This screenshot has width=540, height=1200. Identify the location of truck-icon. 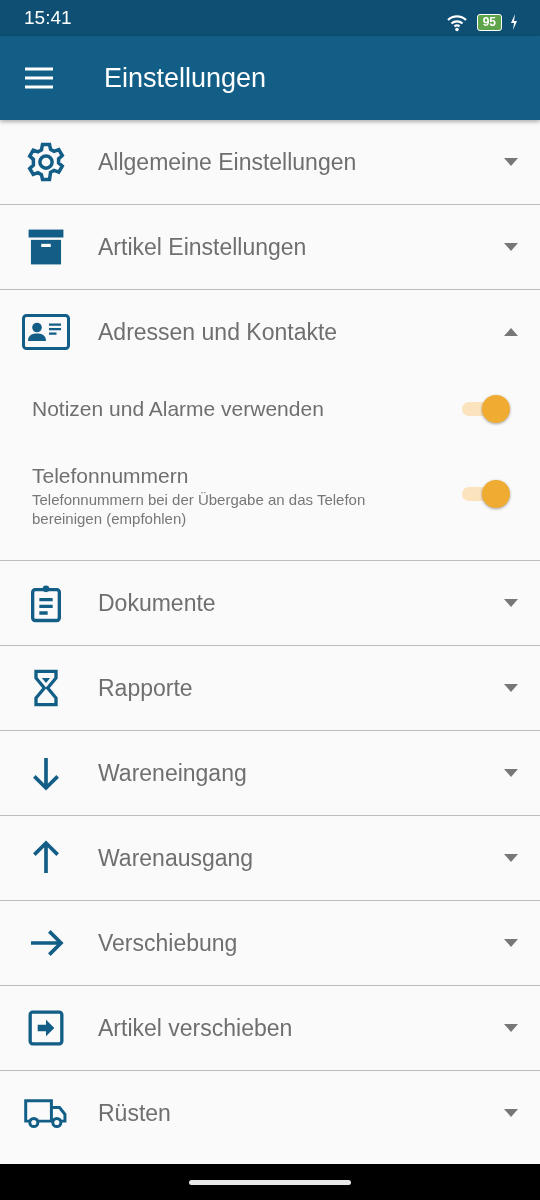
(46, 1113).